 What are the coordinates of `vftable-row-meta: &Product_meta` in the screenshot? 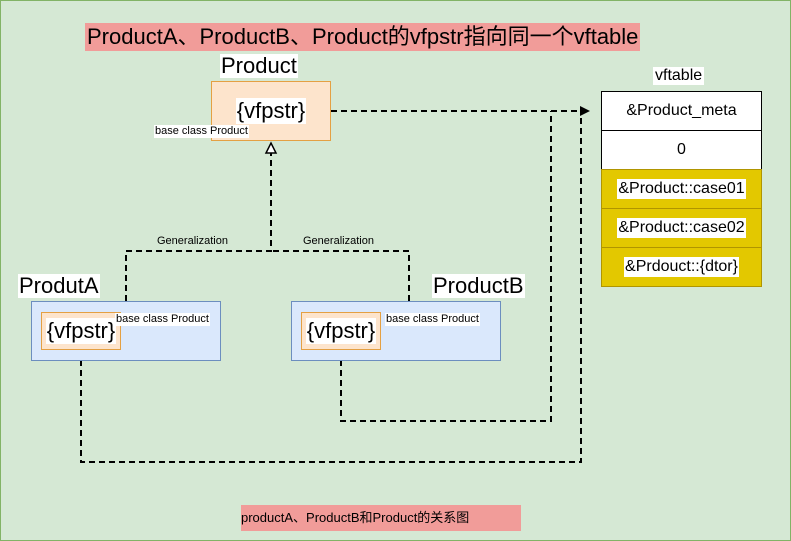 It's located at (681, 111).